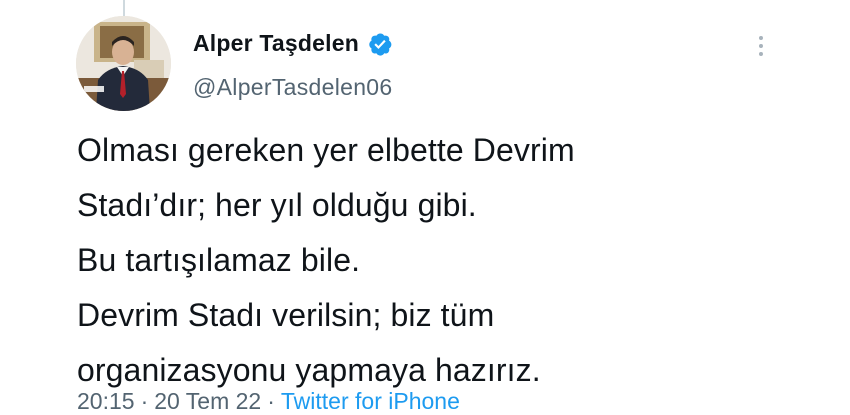 This screenshot has width=850, height=415. I want to click on tweet-text-line: Devrim Stadı verilsin; biz tüm, so click(286, 315).